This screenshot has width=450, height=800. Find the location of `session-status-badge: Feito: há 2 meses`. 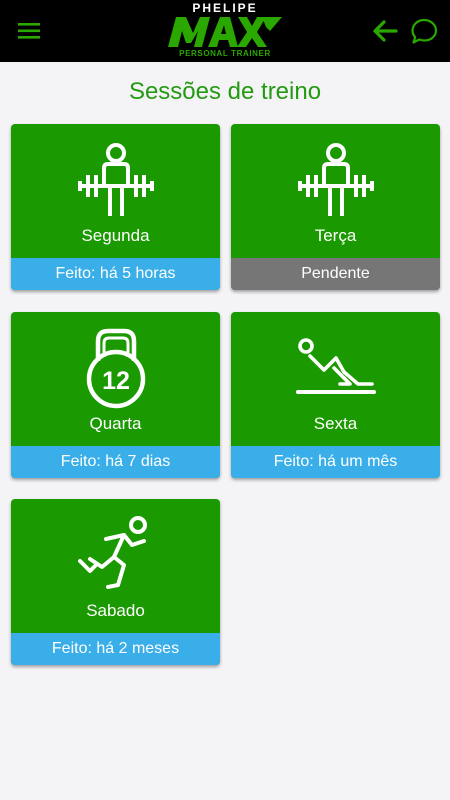

session-status-badge: Feito: há 2 meses is located at coordinates (115, 649).